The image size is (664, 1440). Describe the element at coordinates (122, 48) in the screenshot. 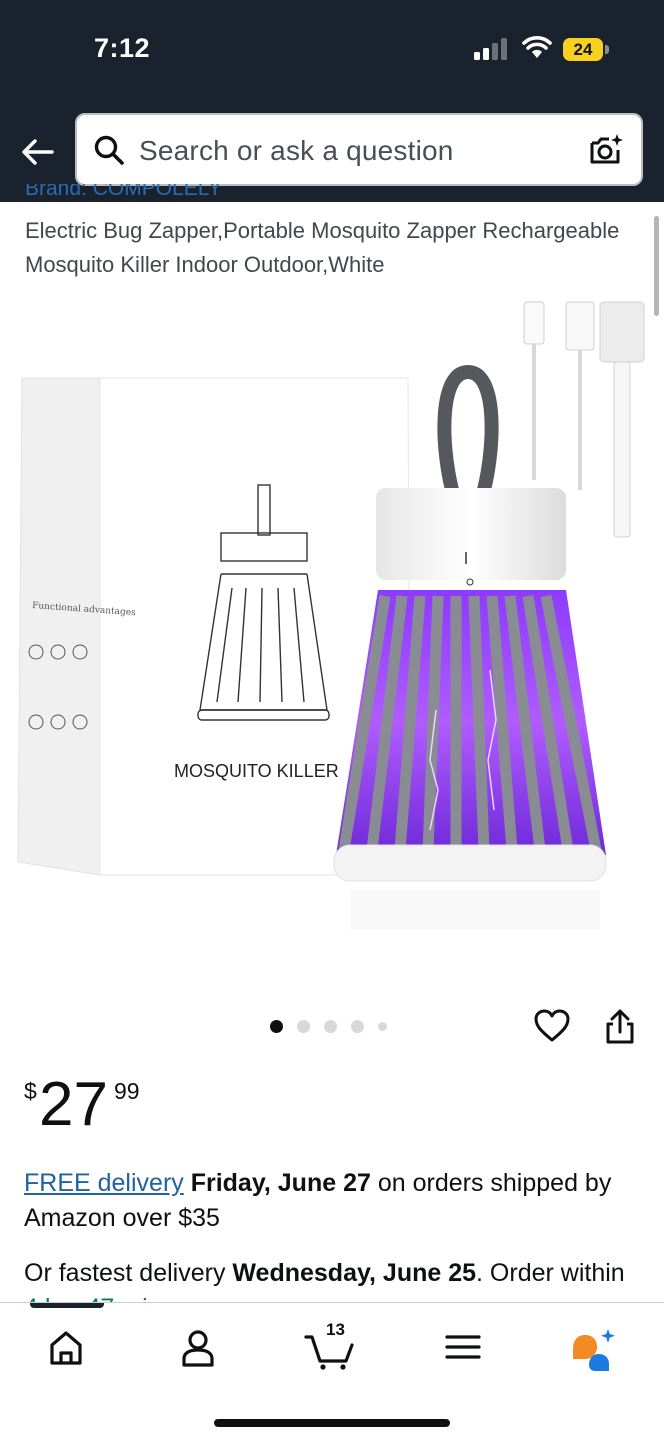

I see `status-time: 7:12` at that location.